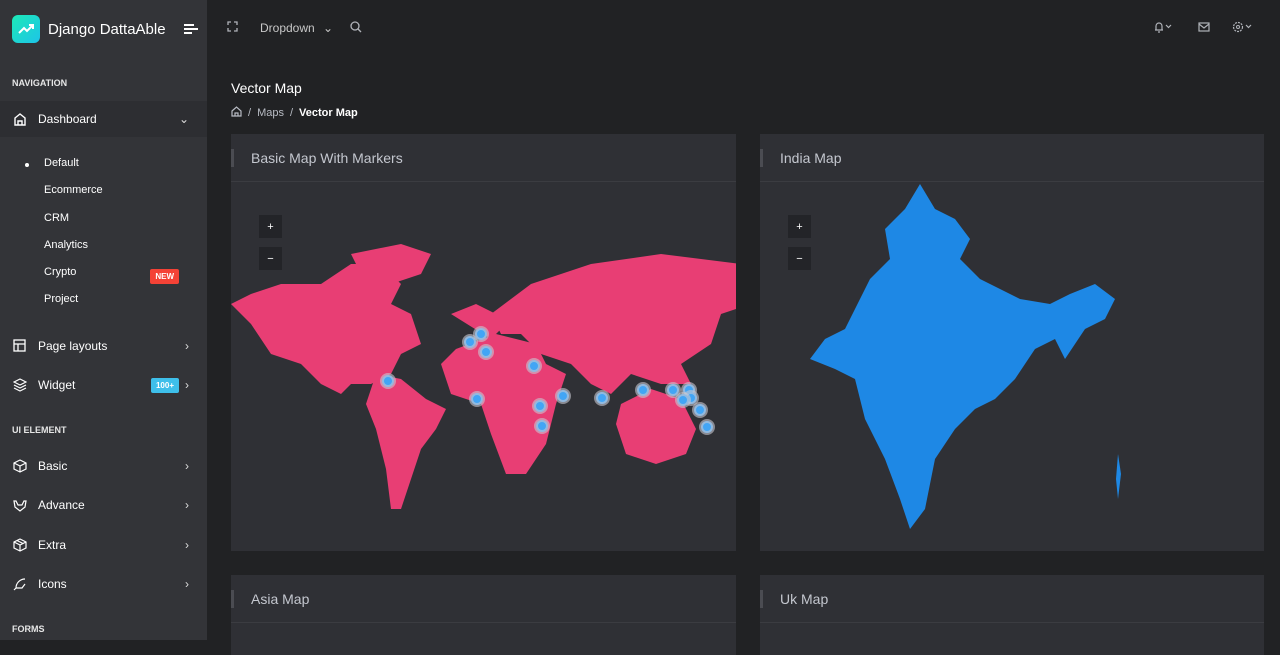 The height and width of the screenshot is (655, 1280). Describe the element at coordinates (20, 505) in the screenshot. I see `gitlab-icon` at that location.